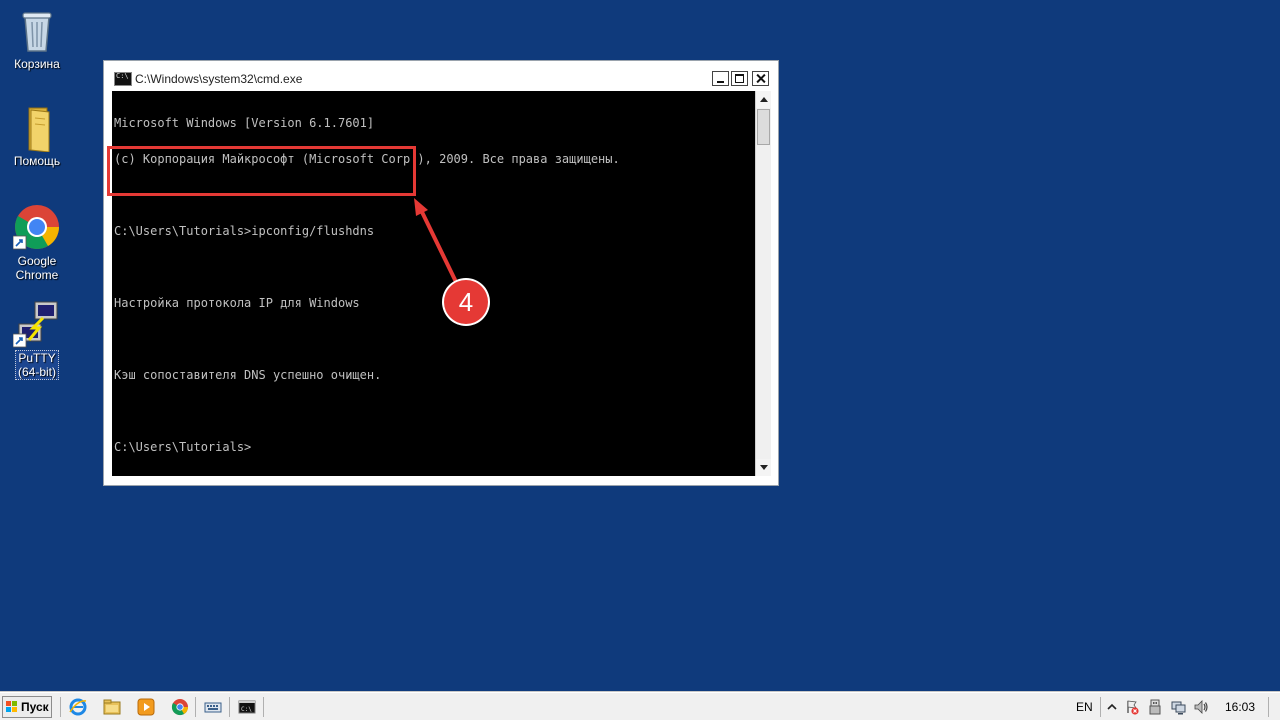 Image resolution: width=1280 pixels, height=720 pixels. Describe the element at coordinates (739, 78) in the screenshot. I see `maximize-button` at that location.